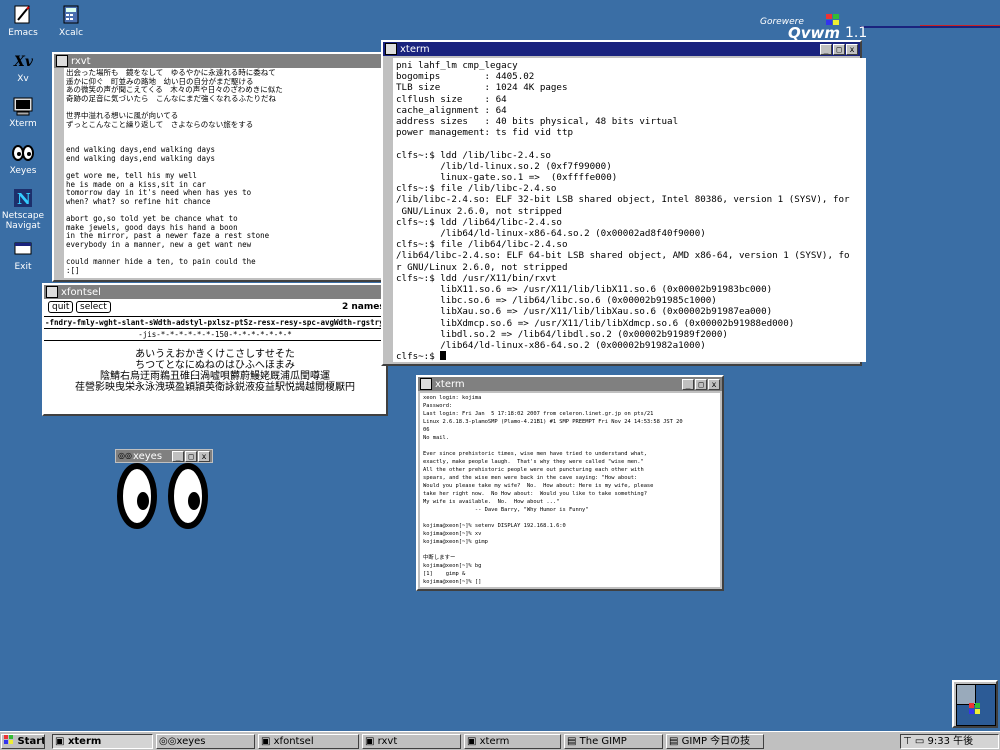 The image size is (1000, 750). I want to click on windows-flag-icon, so click(8, 739).